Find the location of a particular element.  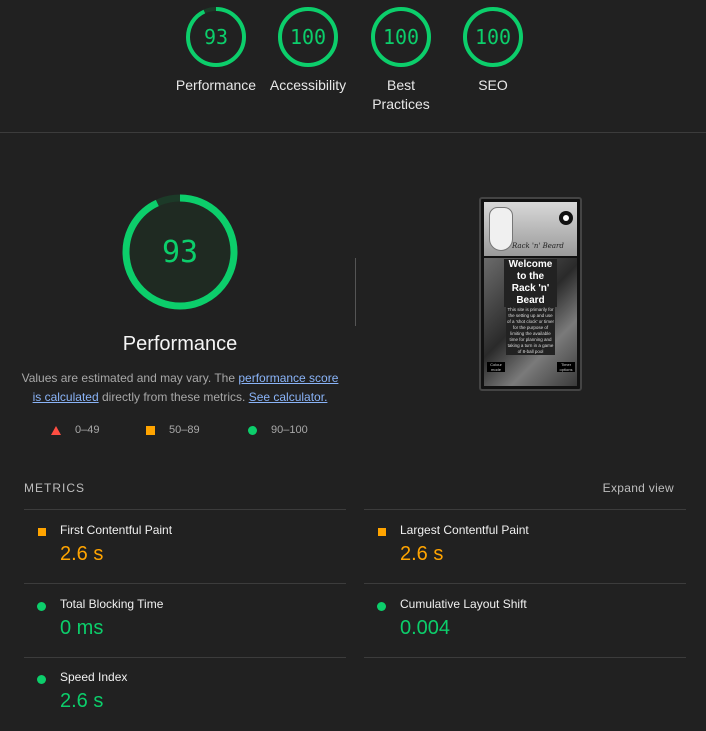

site-brand: Rack 'n' Beard is located at coordinates (538, 246).